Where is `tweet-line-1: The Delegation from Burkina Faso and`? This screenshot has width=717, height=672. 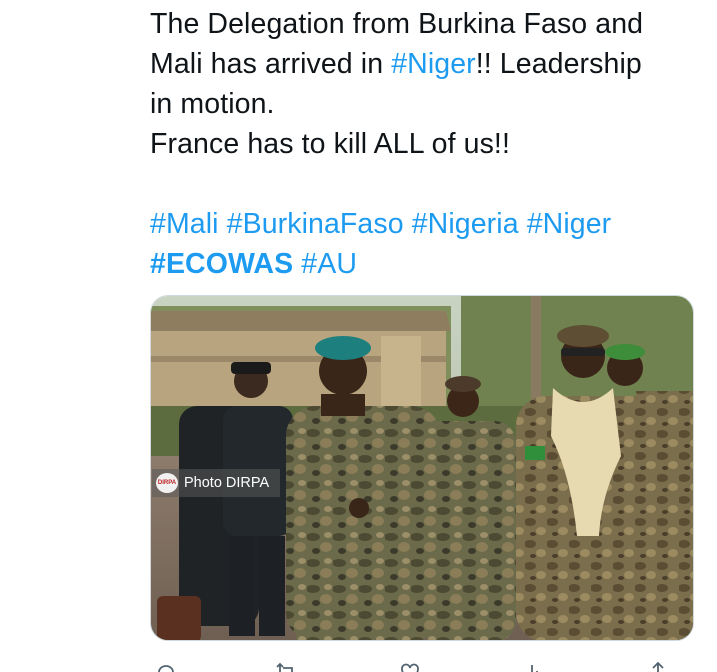
tweet-line-1: The Delegation from Burkina Faso and is located at coordinates (397, 24).